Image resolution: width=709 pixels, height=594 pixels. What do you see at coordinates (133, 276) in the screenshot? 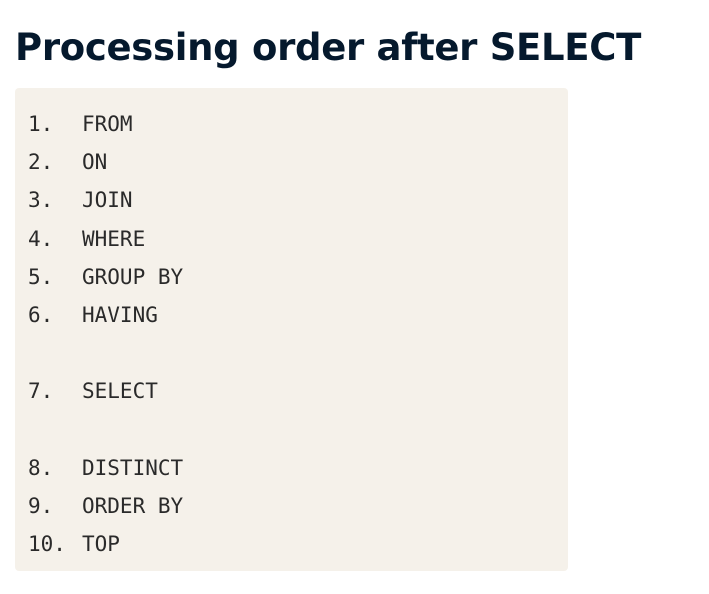
I see `step-keyword: GROUP BY` at bounding box center [133, 276].